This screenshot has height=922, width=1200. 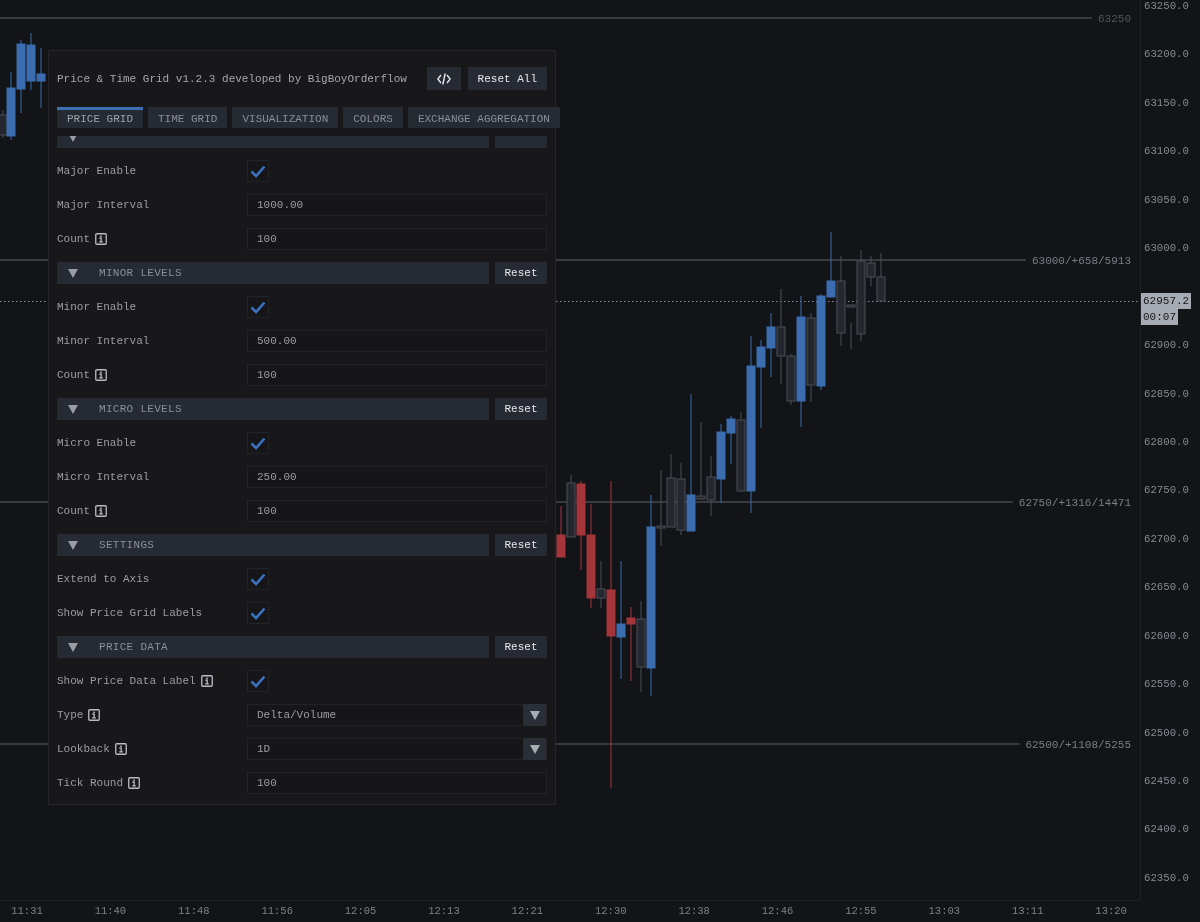 I want to click on field-label: Micro Interval, so click(x=103, y=477).